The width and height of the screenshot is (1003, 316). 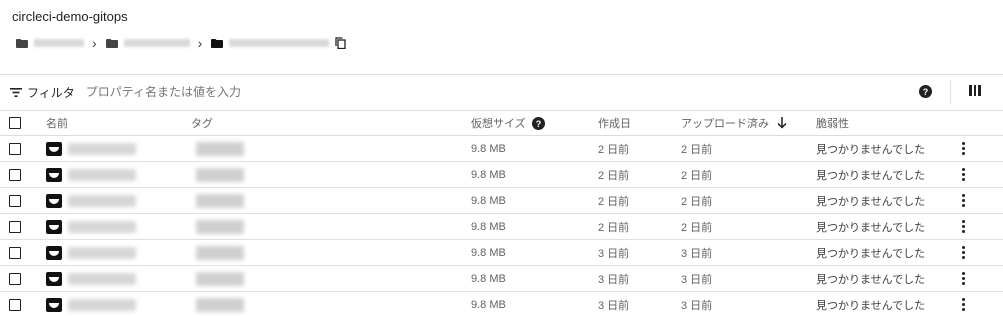 I want to click on filter-bar: フィルタ ?, so click(x=501, y=92).